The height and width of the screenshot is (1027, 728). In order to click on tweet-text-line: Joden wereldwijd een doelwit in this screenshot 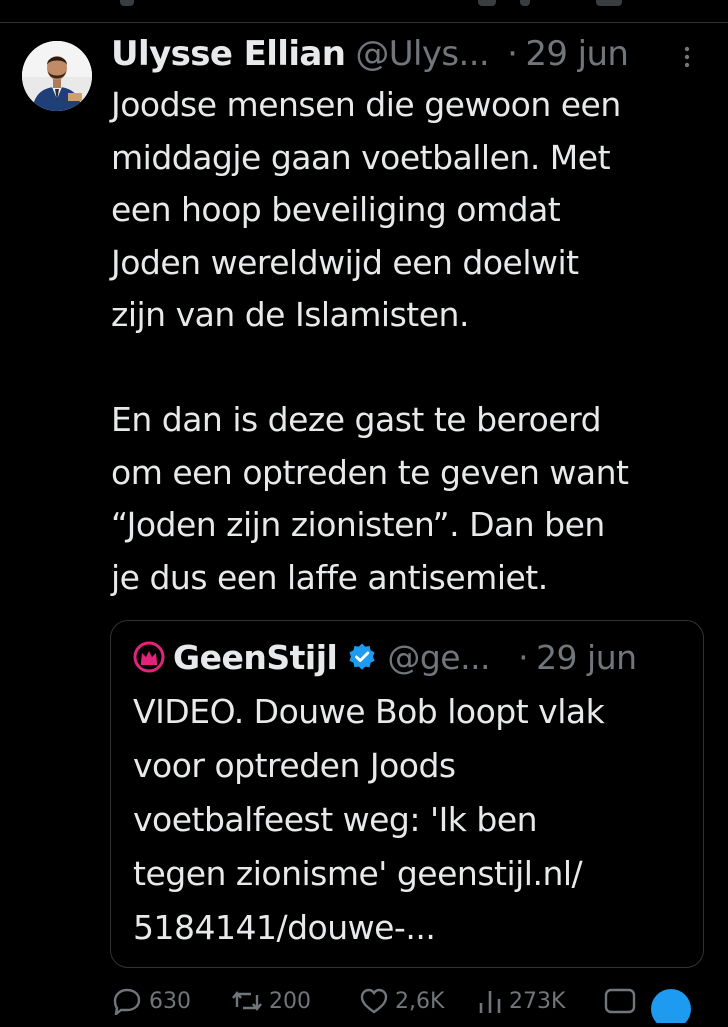, I will do `click(345, 262)`.